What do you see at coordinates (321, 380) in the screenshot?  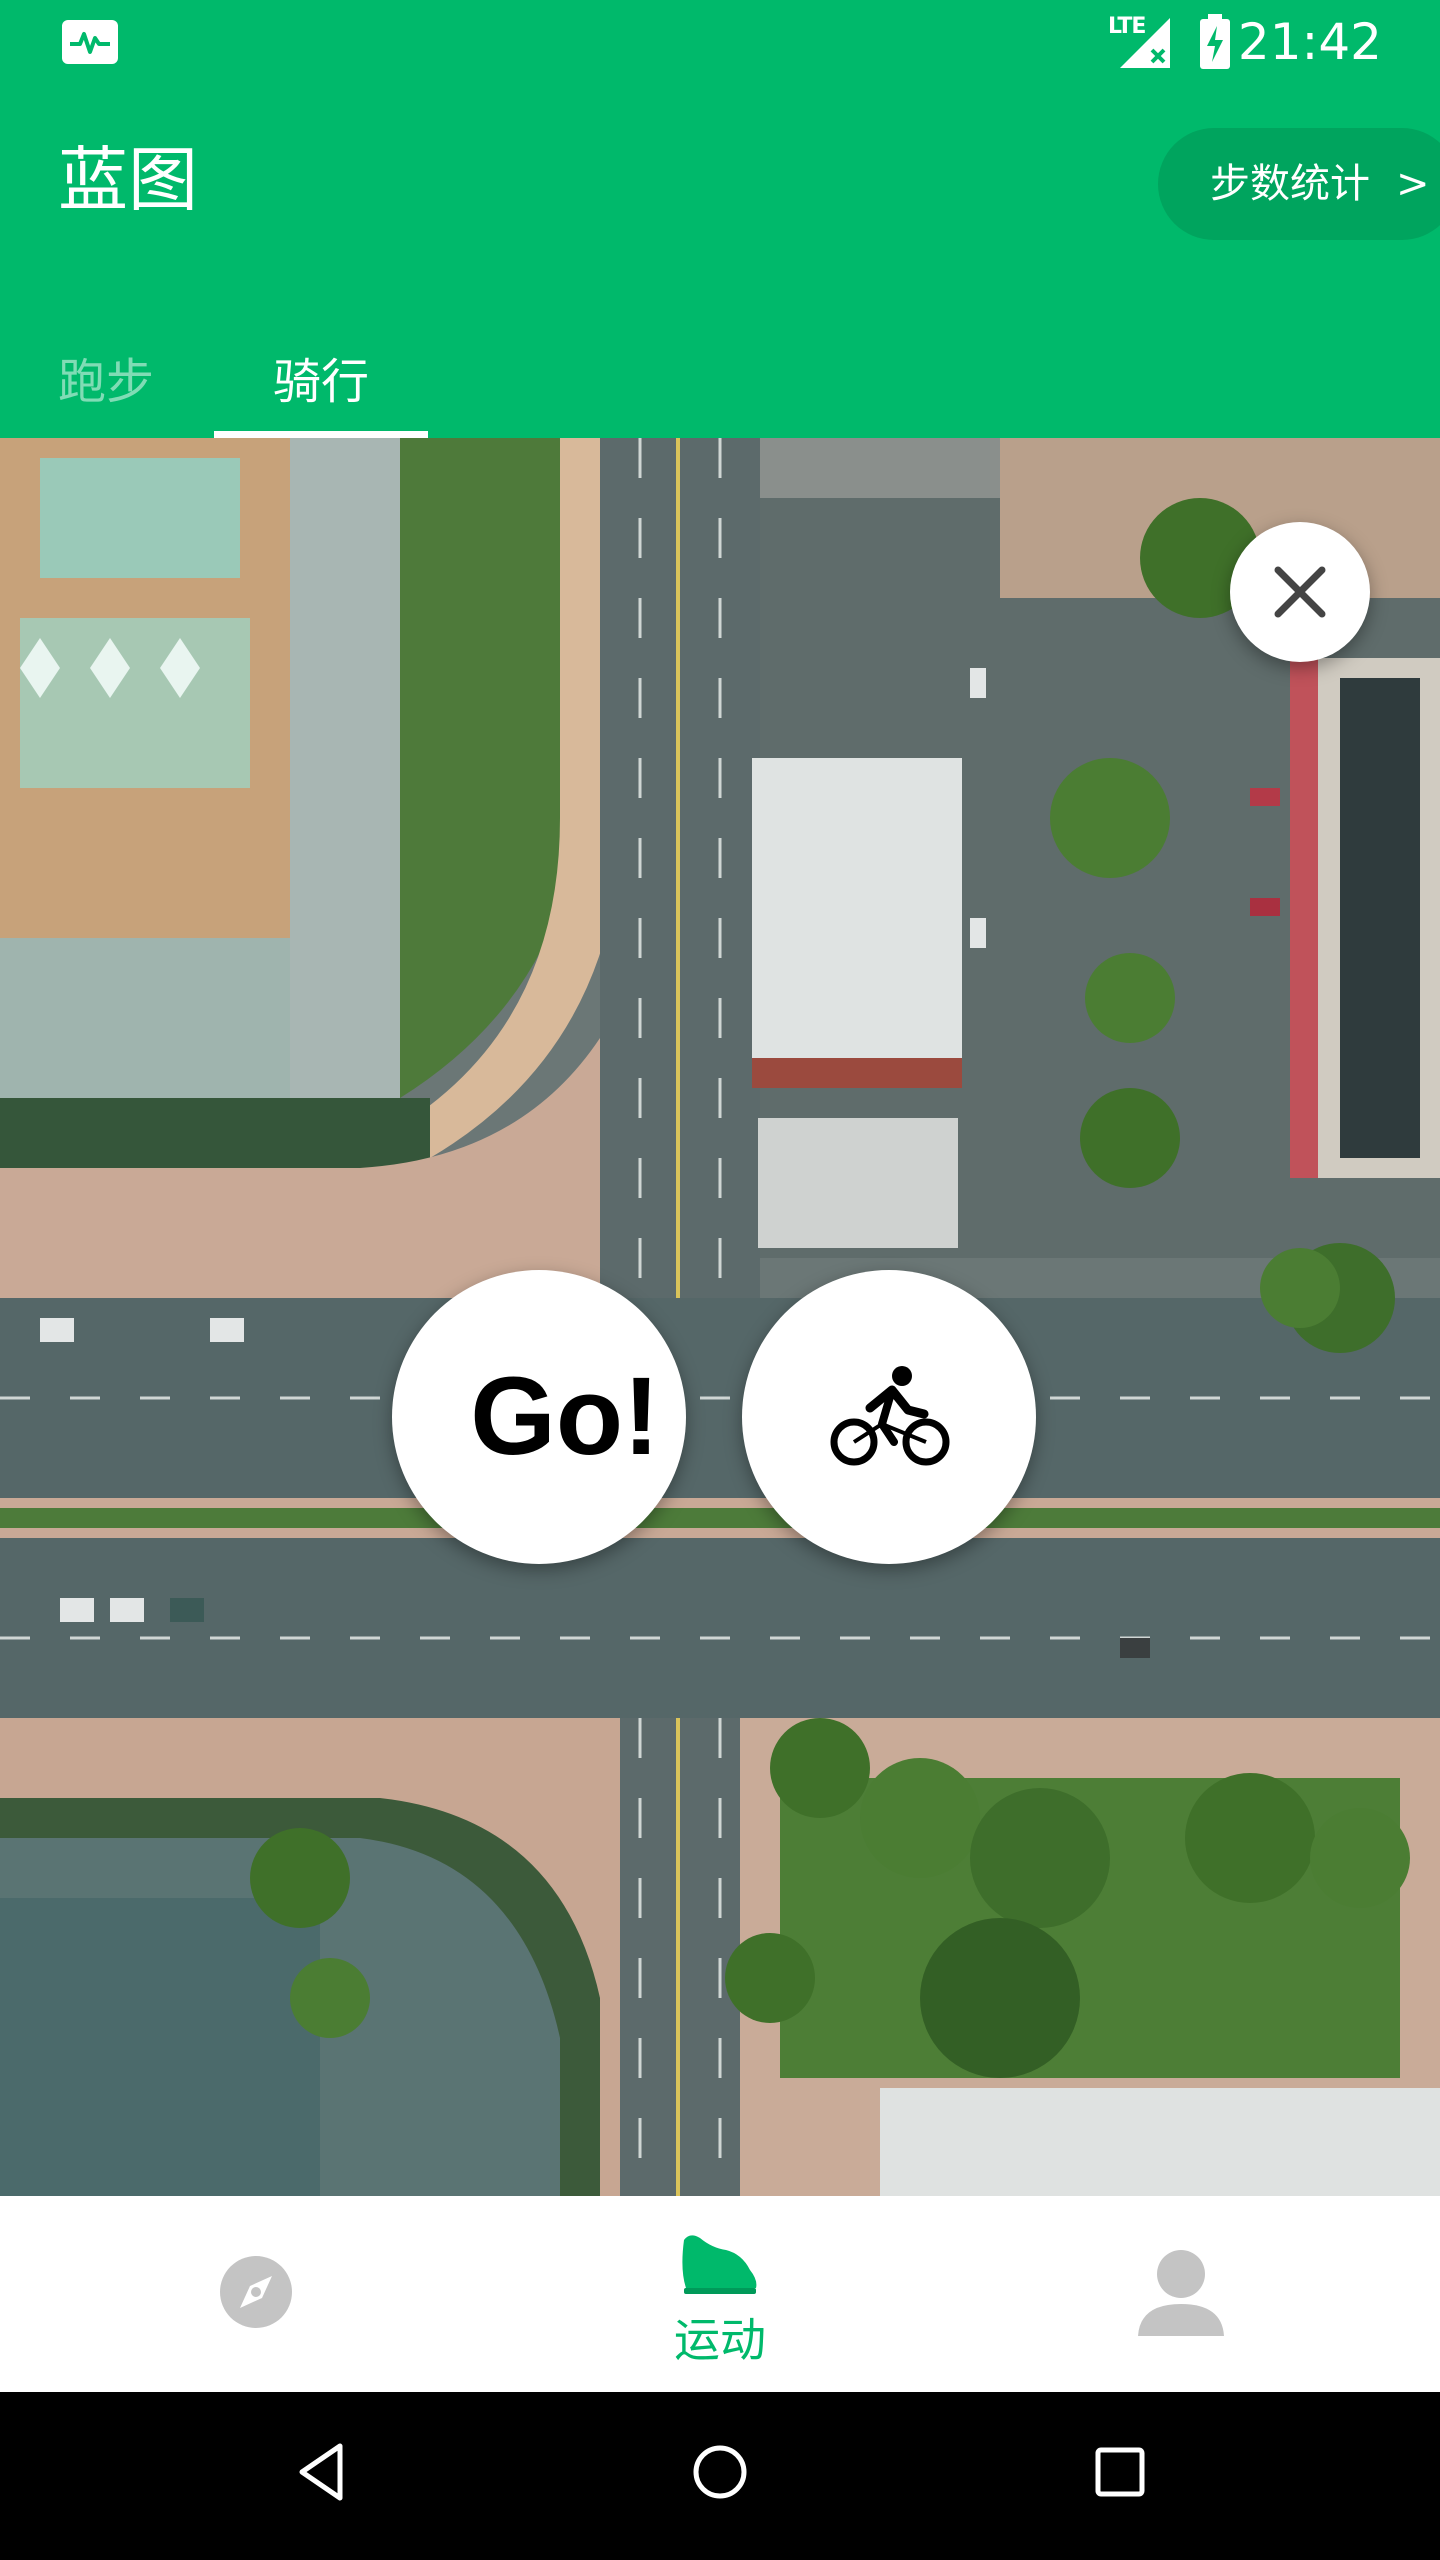 I see `tab-cycling: 骑行` at bounding box center [321, 380].